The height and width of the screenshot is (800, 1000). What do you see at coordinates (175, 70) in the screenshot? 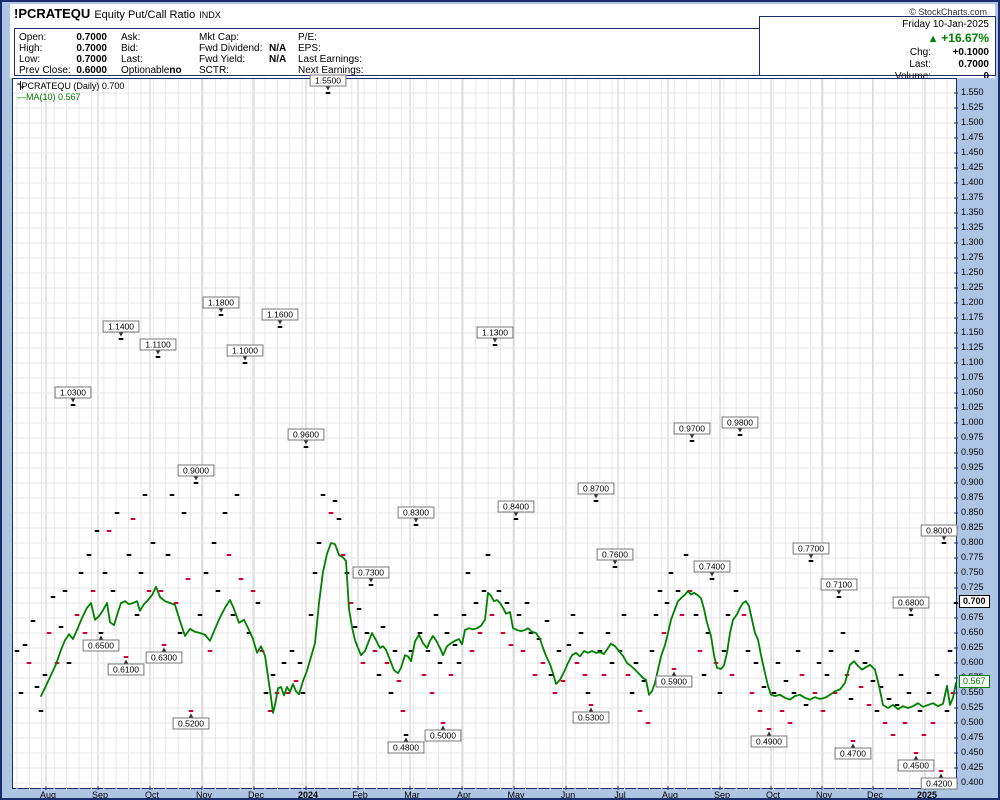
I see `optionable-value: no` at bounding box center [175, 70].